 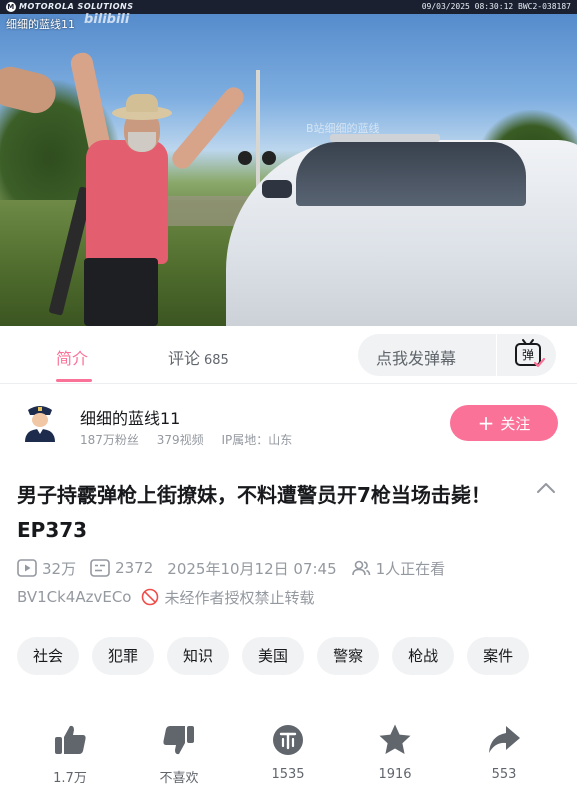 What do you see at coordinates (546, 488) in the screenshot?
I see `chevron-up-icon` at bounding box center [546, 488].